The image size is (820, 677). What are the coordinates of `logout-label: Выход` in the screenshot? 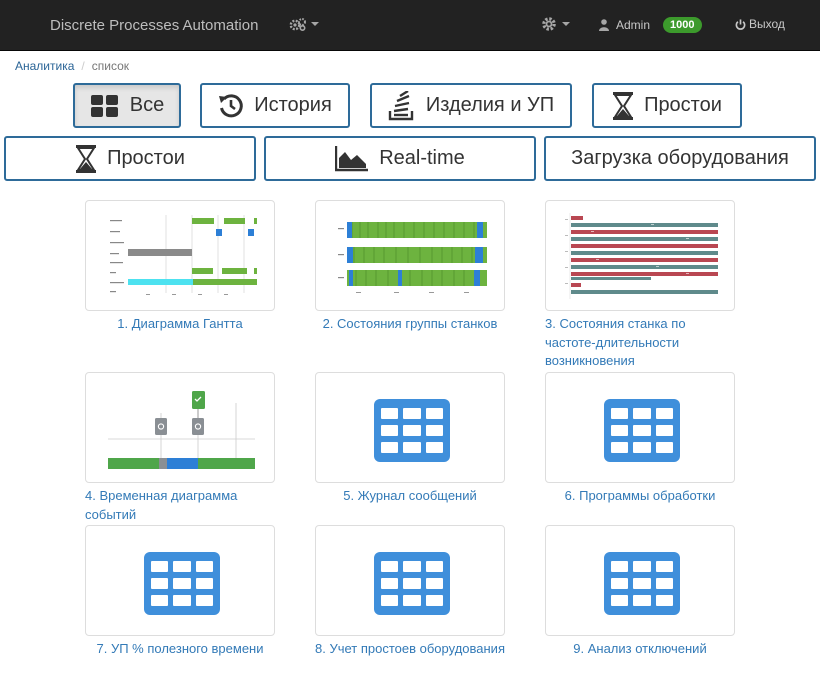 It's located at (767, 24).